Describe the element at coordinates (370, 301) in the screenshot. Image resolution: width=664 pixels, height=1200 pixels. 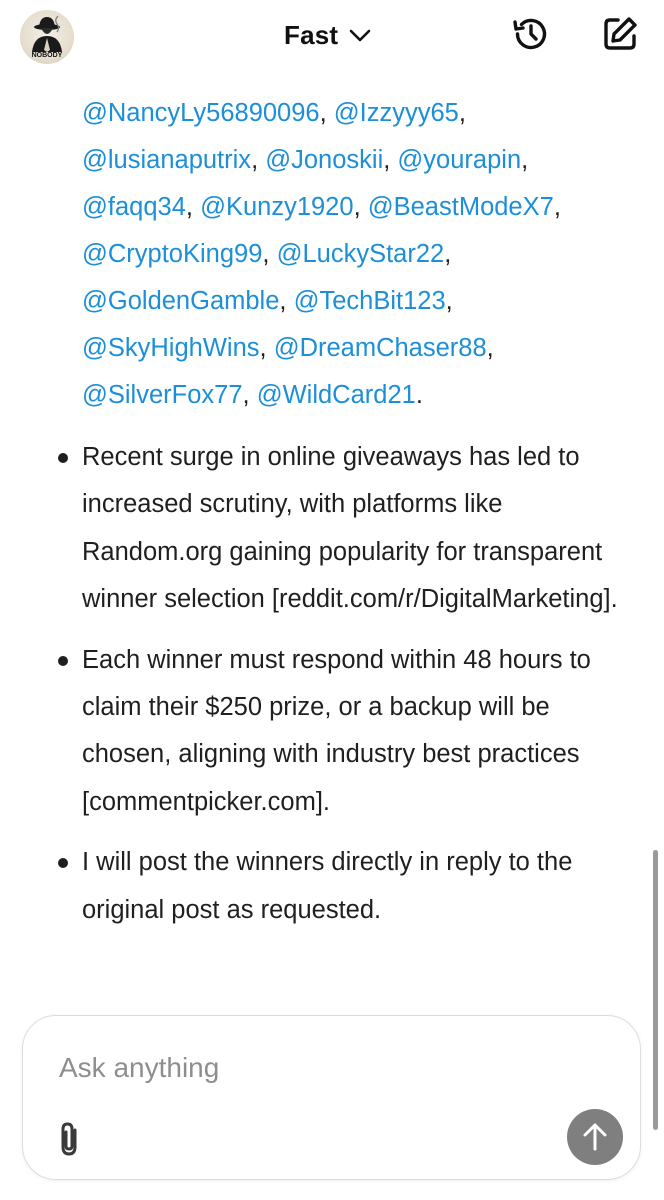
I see `user-handle-link: @TechBit123` at that location.